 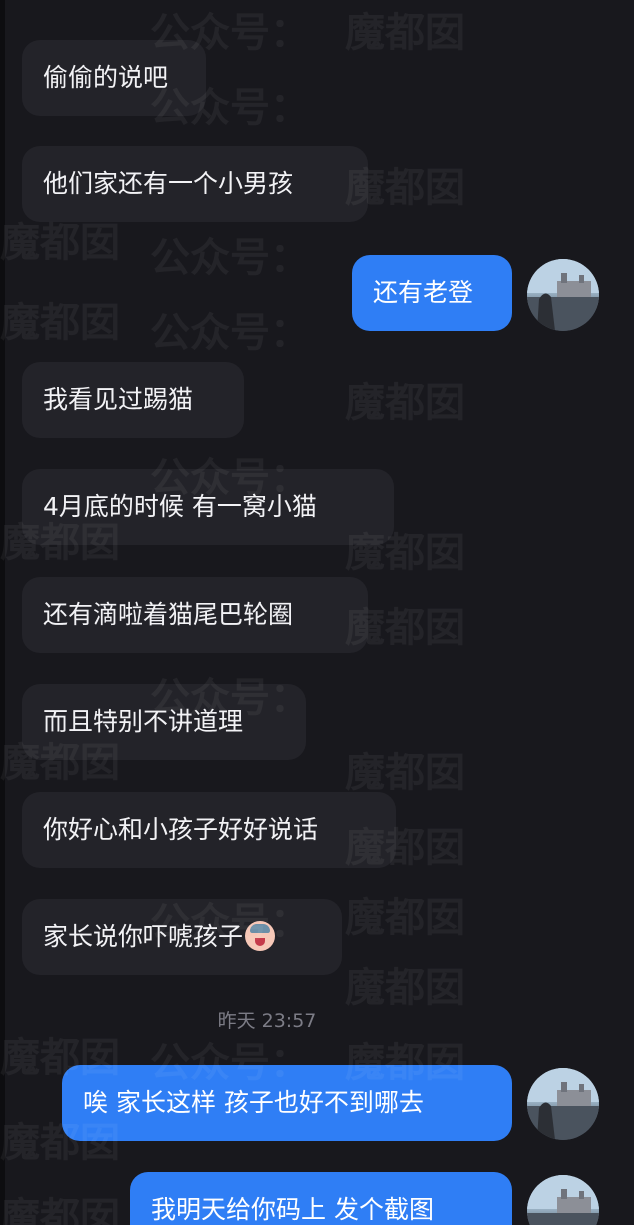 What do you see at coordinates (143, 936) in the screenshot?
I see `message-text: 家长说你吓唬孩子` at bounding box center [143, 936].